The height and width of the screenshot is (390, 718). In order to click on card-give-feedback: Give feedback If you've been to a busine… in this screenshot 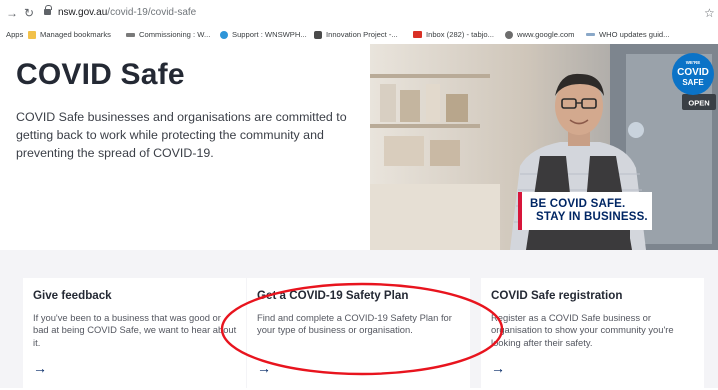, I will do `click(134, 334)`.